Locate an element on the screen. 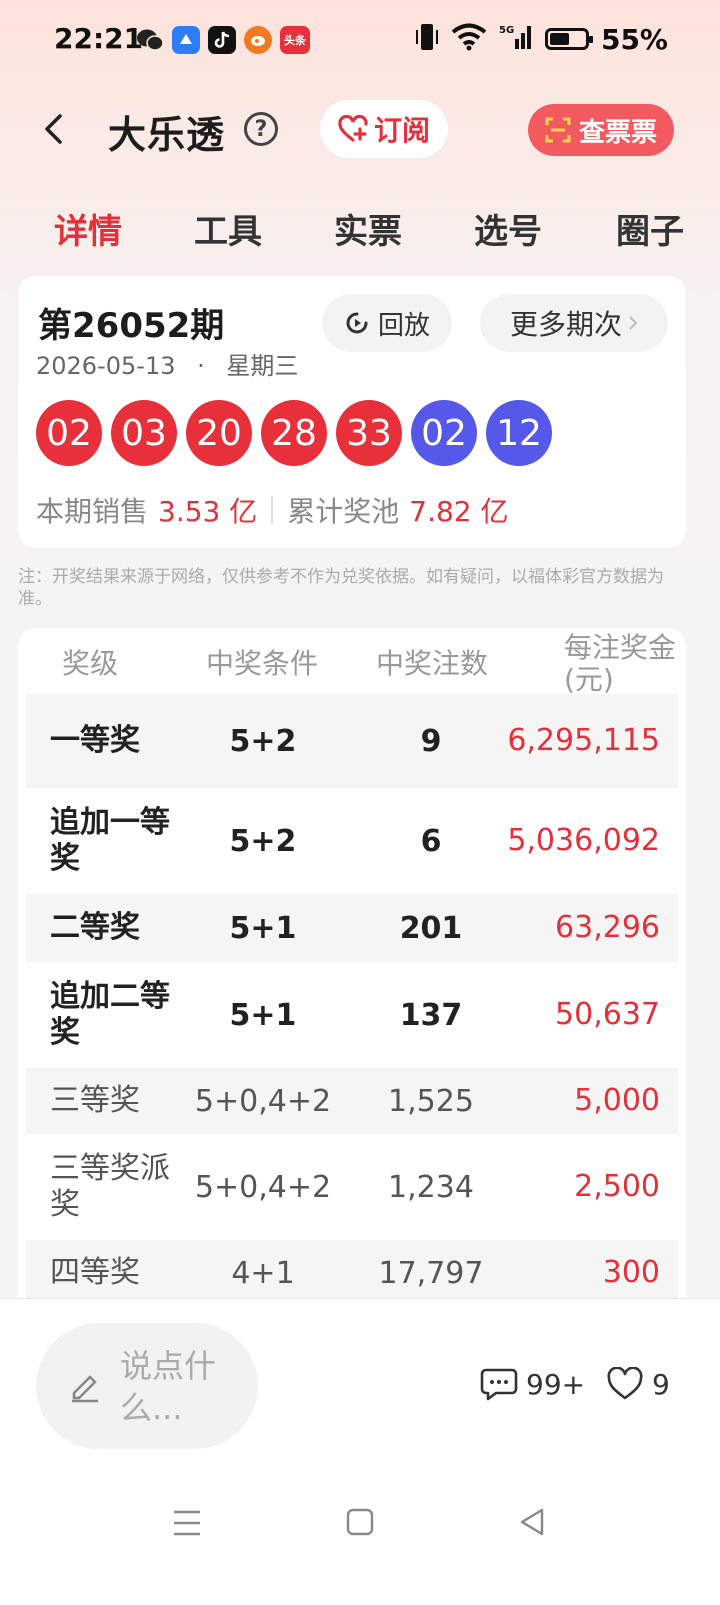  wechat-icon is located at coordinates (150, 40).